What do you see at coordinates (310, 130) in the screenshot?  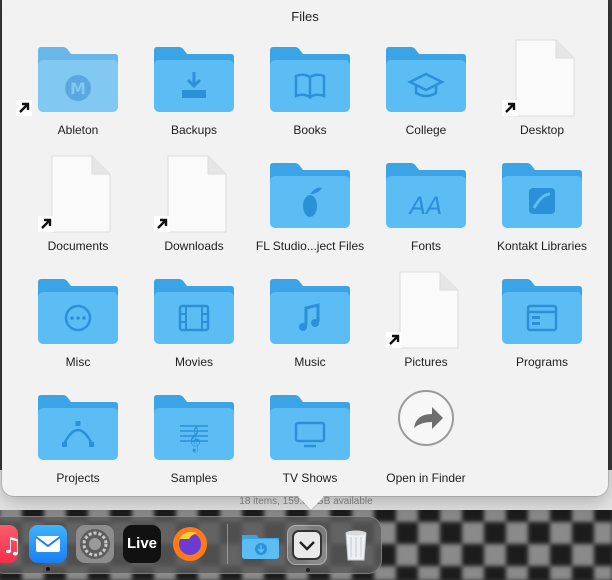 I see `stack-item-label: Books` at bounding box center [310, 130].